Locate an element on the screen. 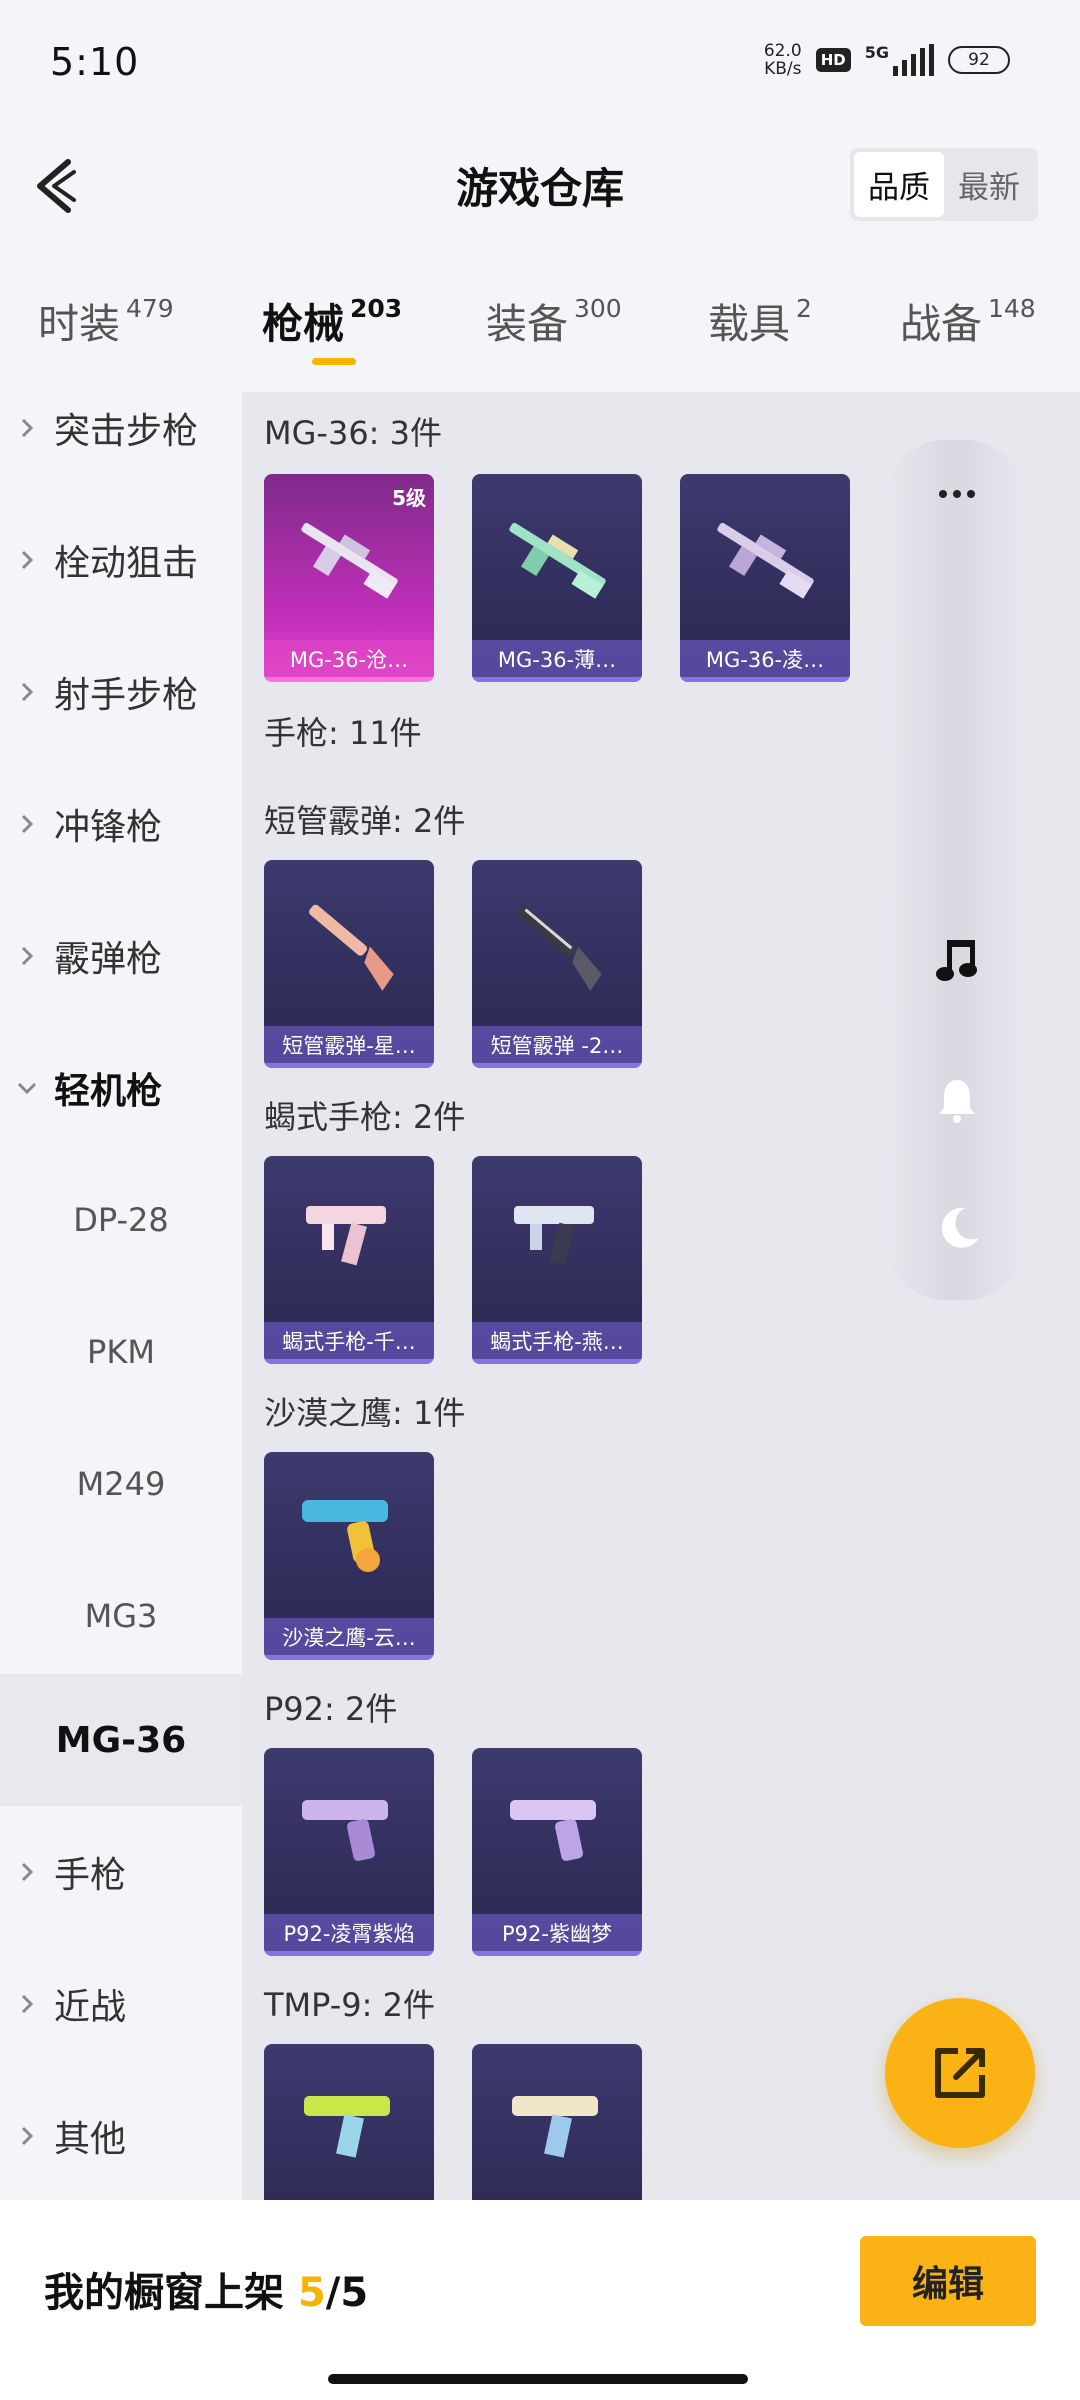  sidebar-item-bolt-sniper: 栓动狙击 is located at coordinates (121, 560).